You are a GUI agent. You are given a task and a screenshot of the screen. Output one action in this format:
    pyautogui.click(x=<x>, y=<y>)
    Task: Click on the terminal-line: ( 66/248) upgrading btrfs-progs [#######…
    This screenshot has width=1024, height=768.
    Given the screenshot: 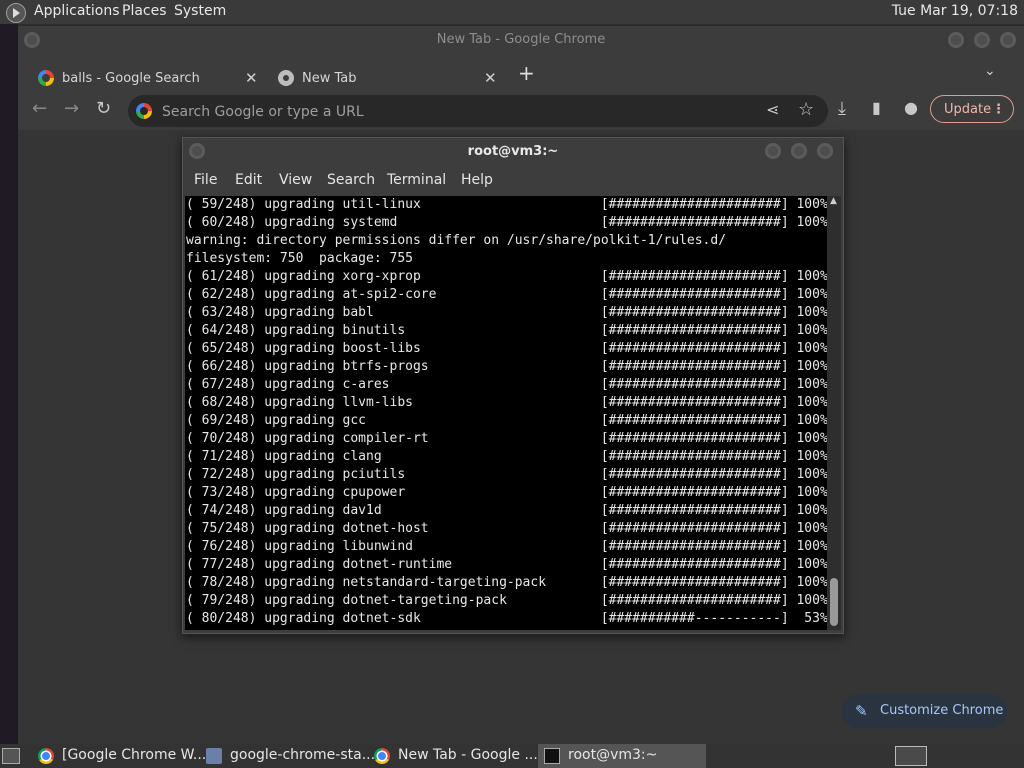 What is the action you would take?
    pyautogui.click(x=506, y=366)
    